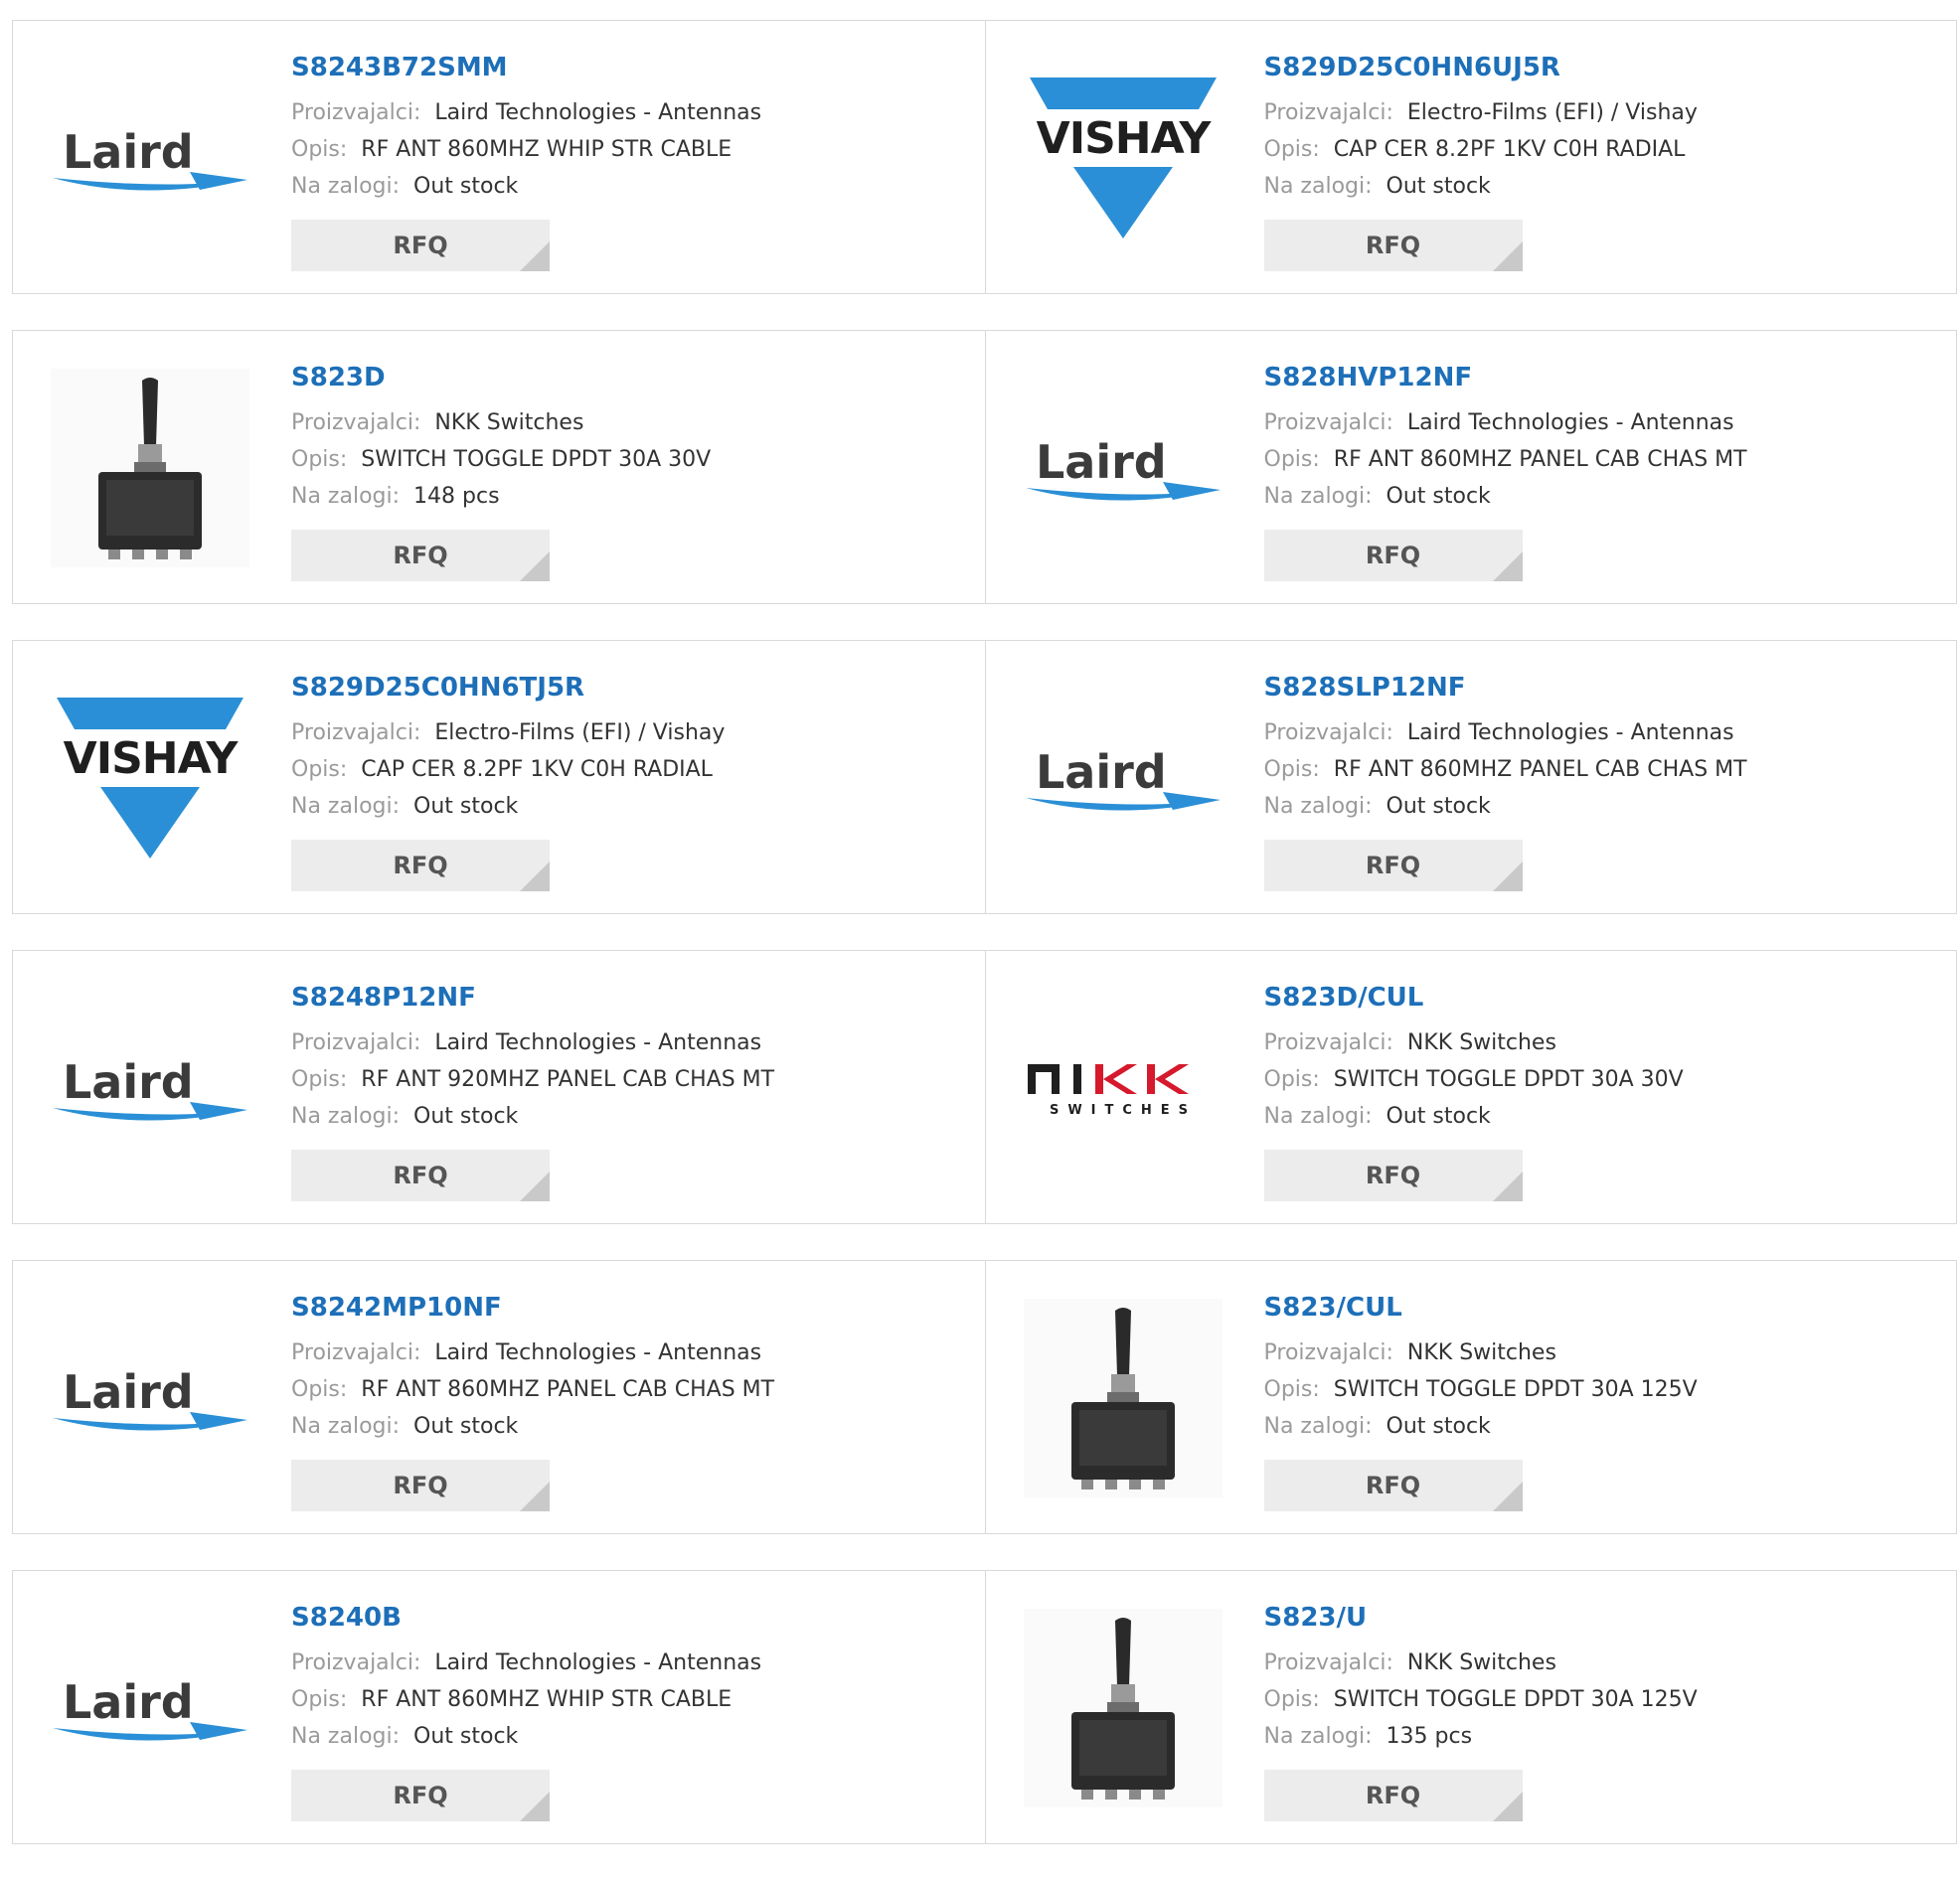 This screenshot has height=1880, width=1960. Describe the element at coordinates (1606, 688) in the screenshot. I see `part-number-link: S828SLP12NF` at that location.